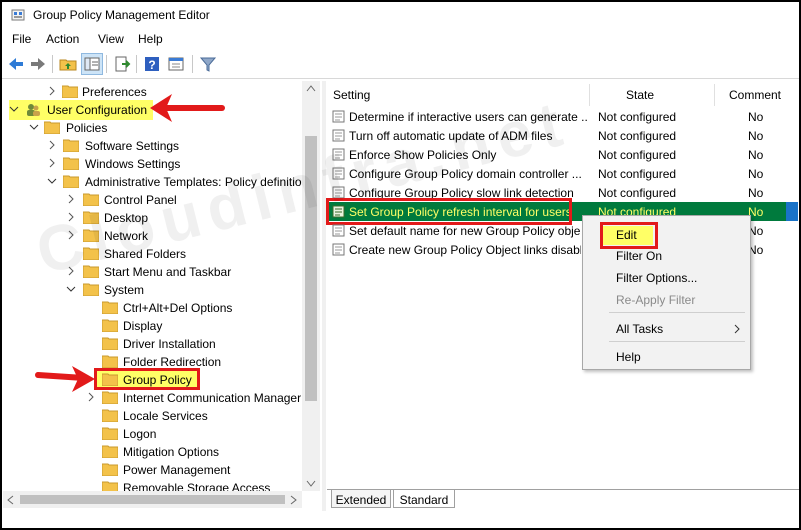 The image size is (801, 530). Describe the element at coordinates (153, 452) in the screenshot. I see `tree-item-mitigation-options: Mitigation Options` at that location.